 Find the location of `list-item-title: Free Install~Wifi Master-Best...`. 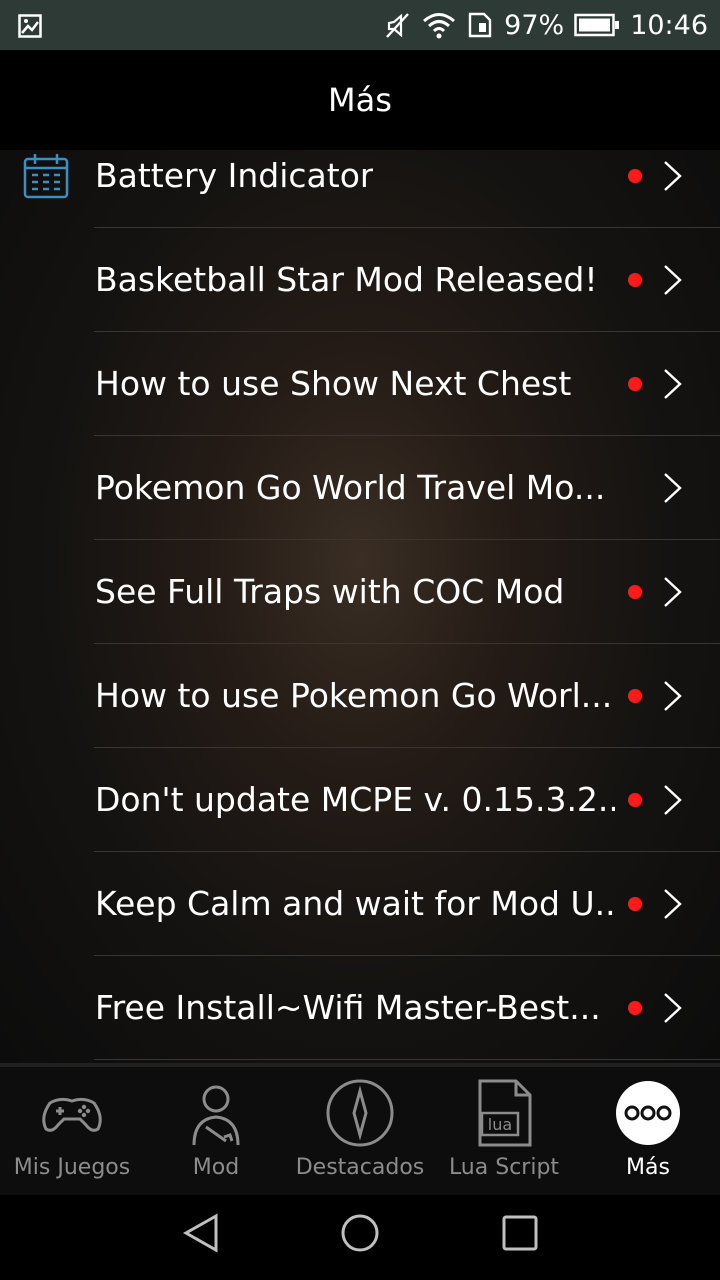

list-item-title: Free Install~Wifi Master-Best... is located at coordinates (348, 1007).